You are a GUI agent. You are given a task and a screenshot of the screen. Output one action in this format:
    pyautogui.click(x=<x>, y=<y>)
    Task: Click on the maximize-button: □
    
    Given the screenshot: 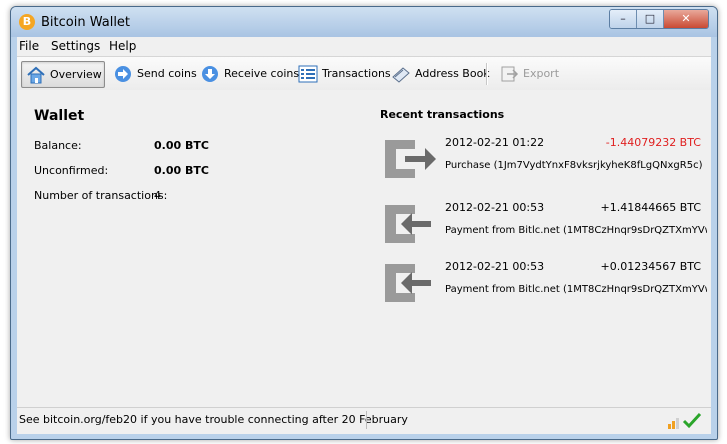 What is the action you would take?
    pyautogui.click(x=650, y=19)
    